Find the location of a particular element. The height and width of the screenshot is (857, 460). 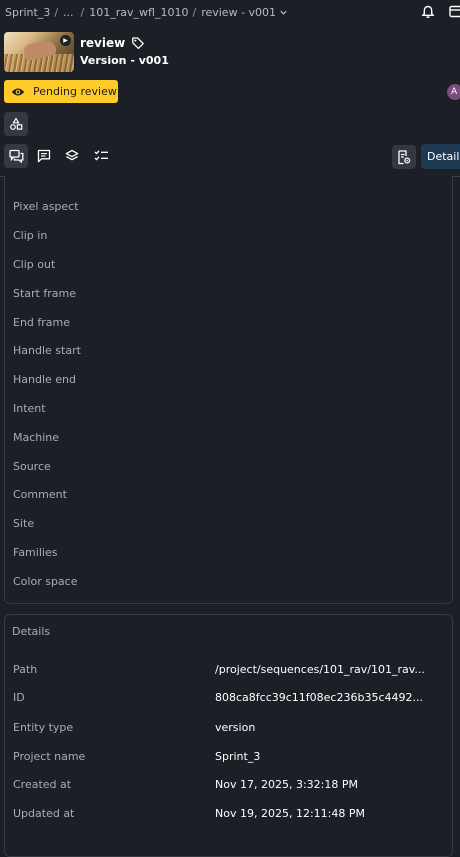

file-settings-button is located at coordinates (404, 157).